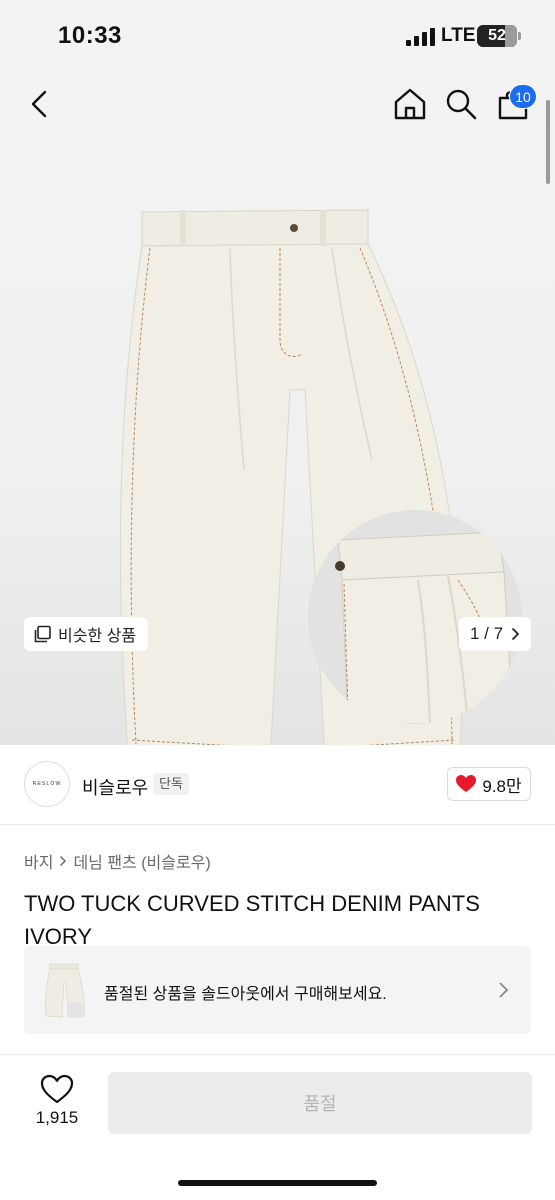 The width and height of the screenshot is (555, 1200). I want to click on brand-name: 비슬로우, so click(115, 787).